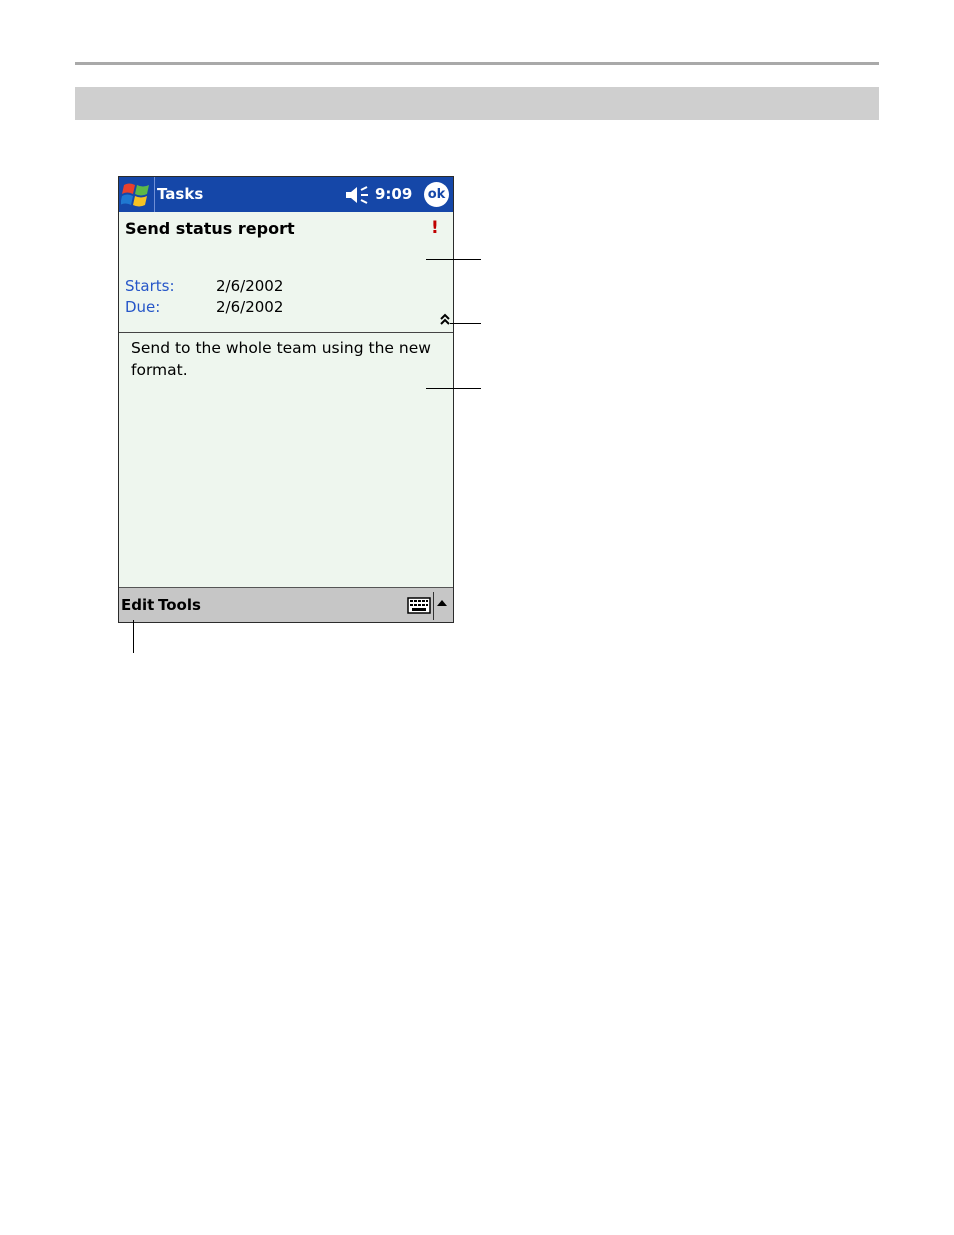 The width and height of the screenshot is (954, 1235). Describe the element at coordinates (445, 320) in the screenshot. I see `double-chevron-up-icon` at that location.